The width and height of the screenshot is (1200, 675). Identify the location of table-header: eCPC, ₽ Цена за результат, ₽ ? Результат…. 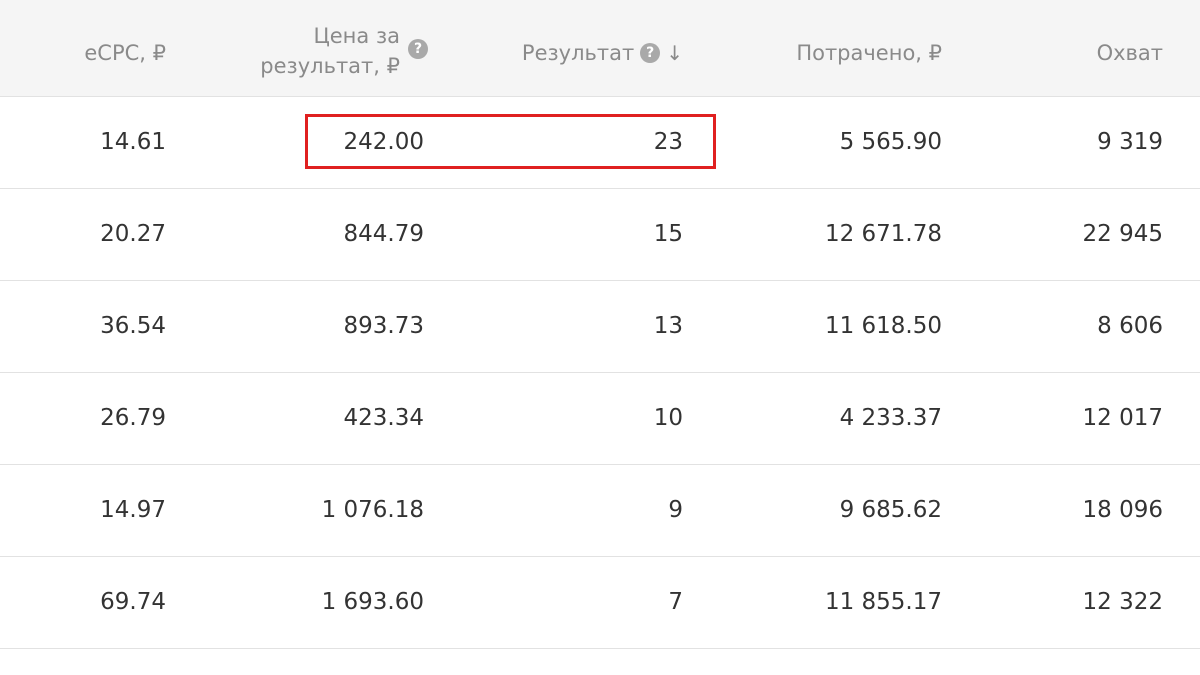
(600, 48).